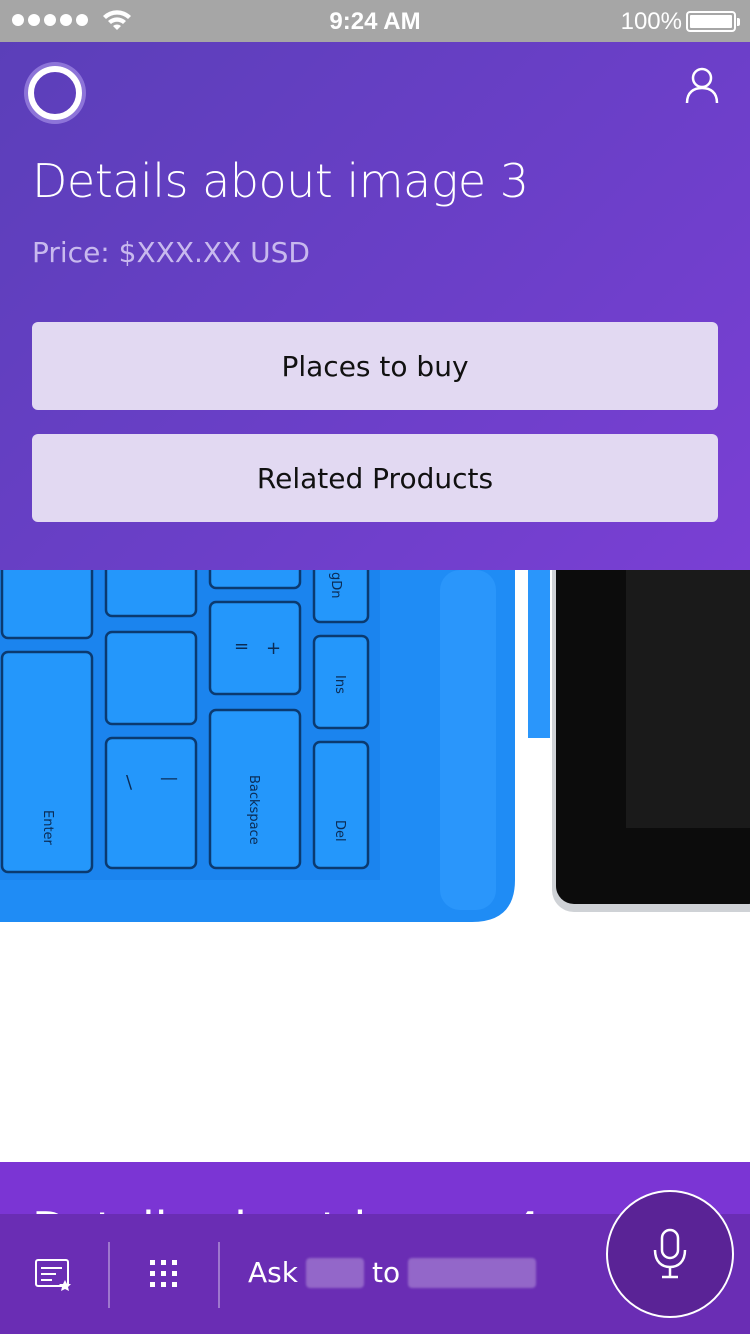  Describe the element at coordinates (375, 366) in the screenshot. I see `places-to-buy-button: Places to buy` at that location.